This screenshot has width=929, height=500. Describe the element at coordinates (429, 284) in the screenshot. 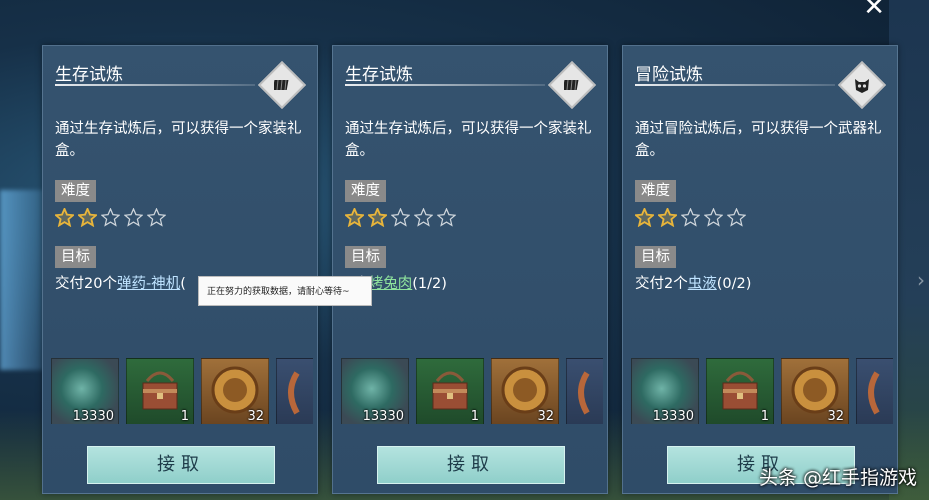

I see `goal-progress: (1/2)` at that location.